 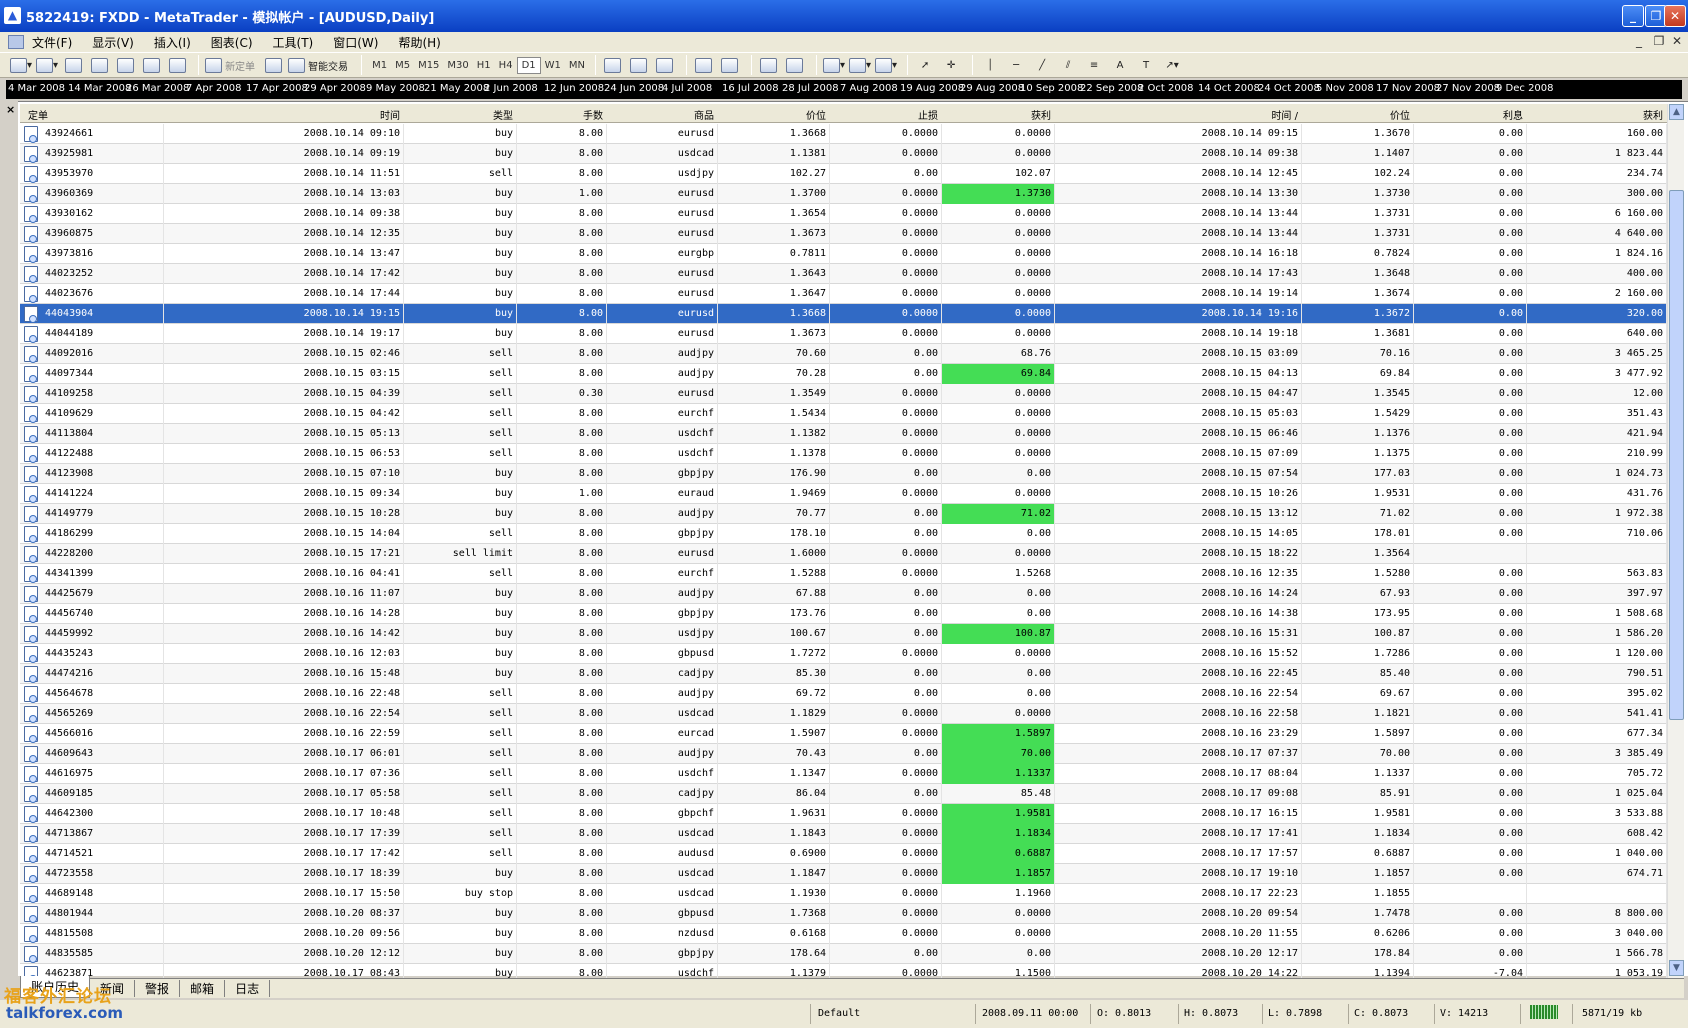 I want to click on menu-file: 文件(F), so click(x=52, y=42).